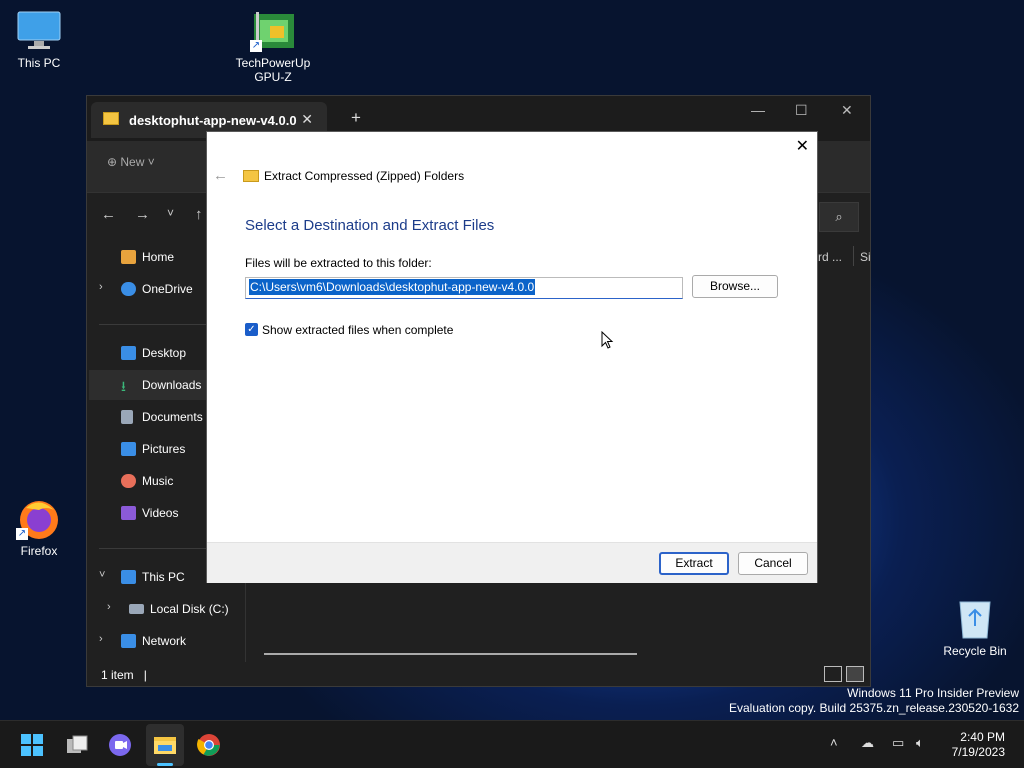 This screenshot has height=768, width=1024. I want to click on maximize-icon: ☐, so click(801, 110).